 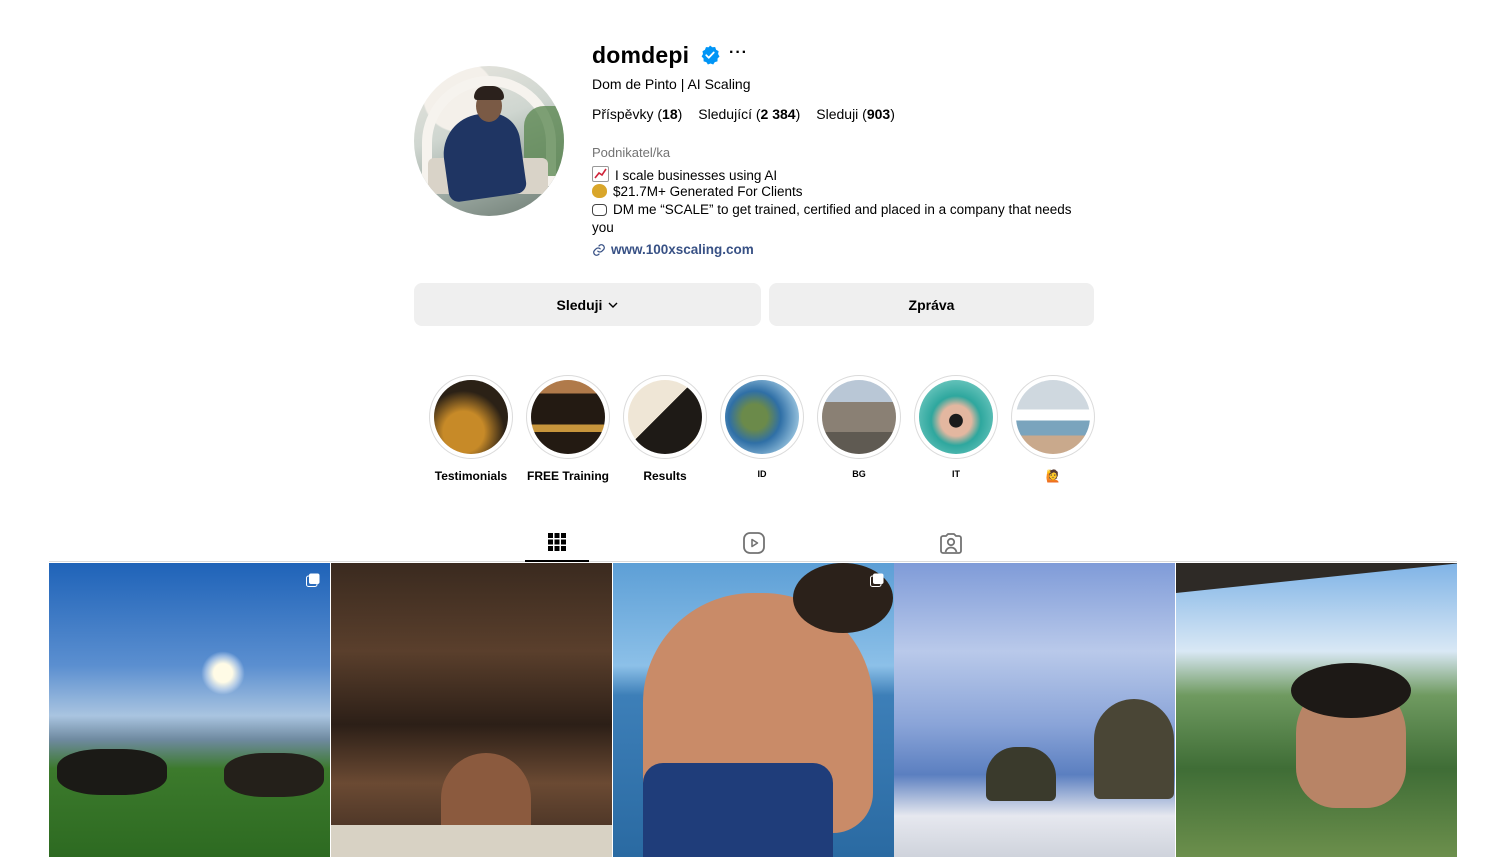 What do you see at coordinates (223, 673) in the screenshot?
I see `sun-shape` at bounding box center [223, 673].